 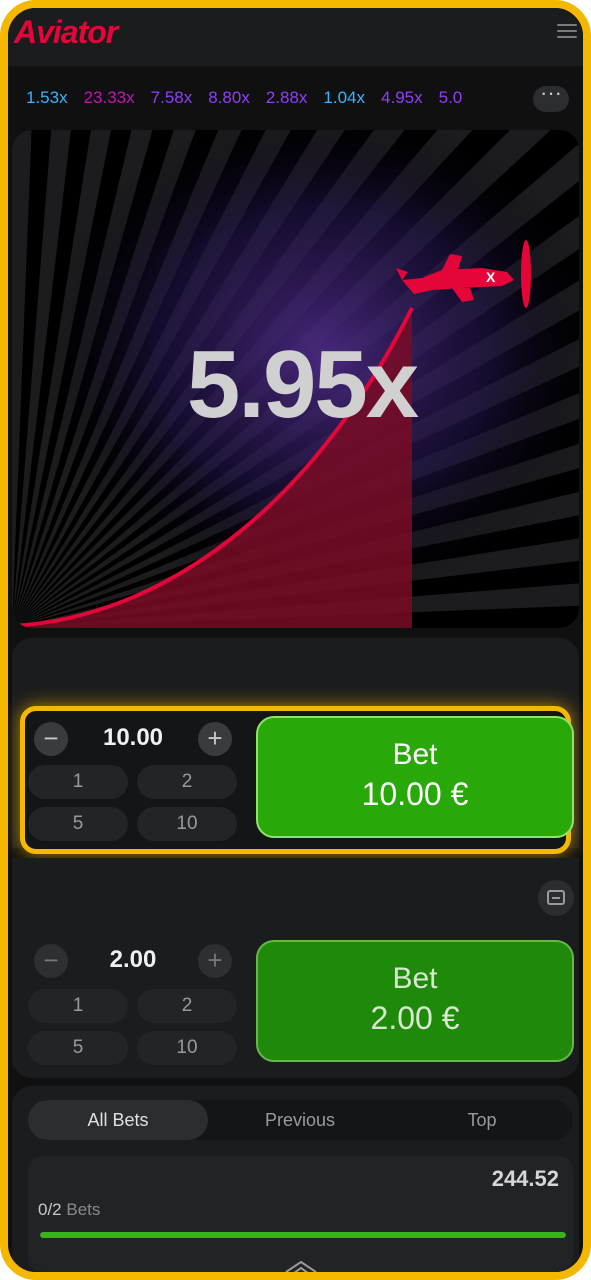 What do you see at coordinates (66, 32) in the screenshot?
I see `aviator-logo: Aviator` at bounding box center [66, 32].